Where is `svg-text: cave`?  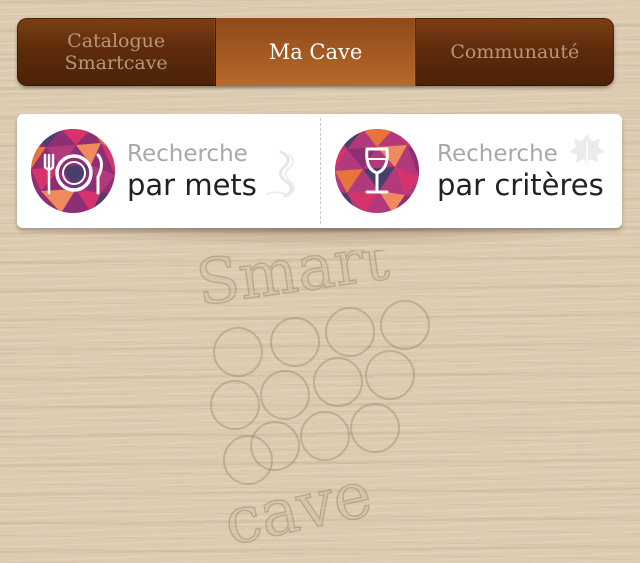 svg-text: cave is located at coordinates (298, 508).